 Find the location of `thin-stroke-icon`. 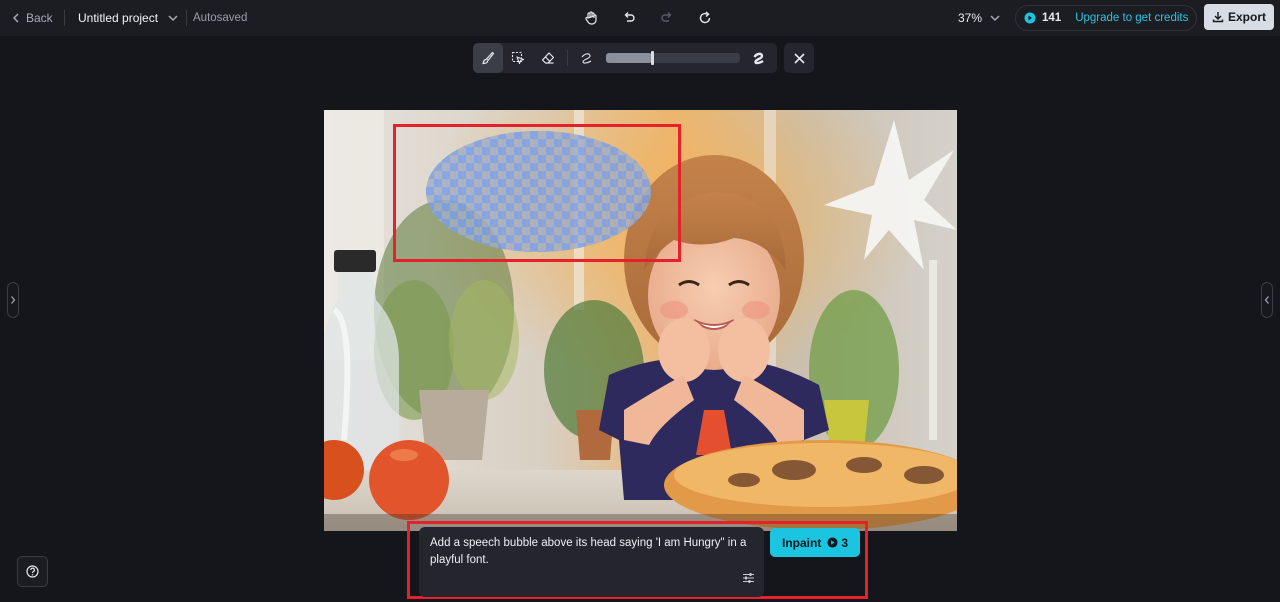

thin-stroke-icon is located at coordinates (586, 58).